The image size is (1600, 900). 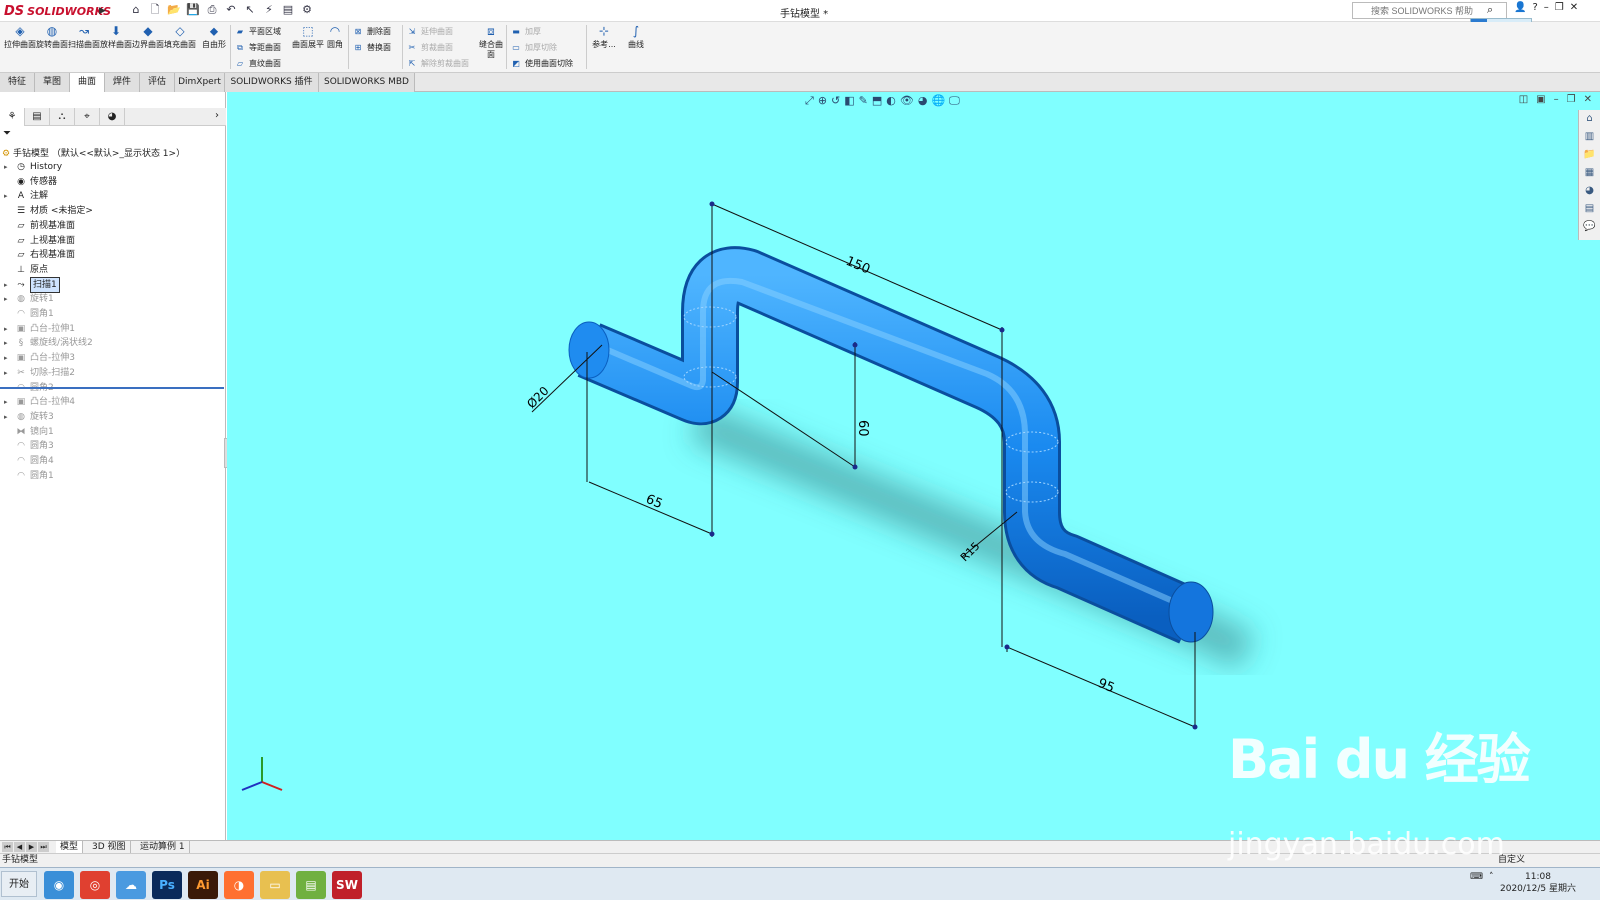 What do you see at coordinates (17, 82) in the screenshot?
I see `tab-features: 特征` at bounding box center [17, 82].